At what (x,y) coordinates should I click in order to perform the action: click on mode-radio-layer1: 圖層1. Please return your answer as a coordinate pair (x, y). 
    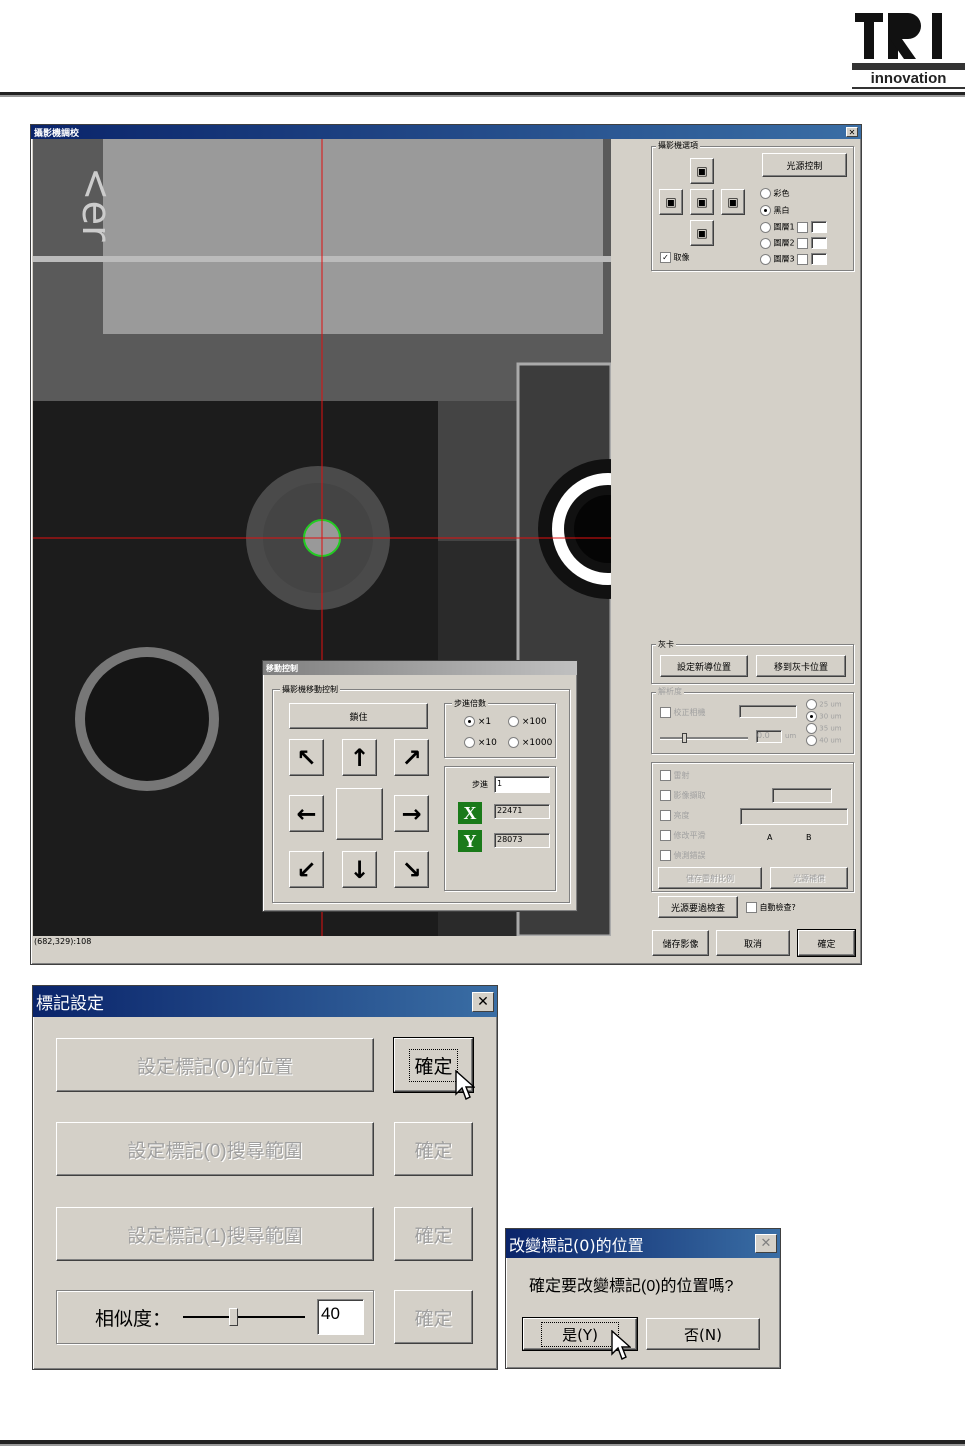
    Looking at the image, I should click on (793, 227).